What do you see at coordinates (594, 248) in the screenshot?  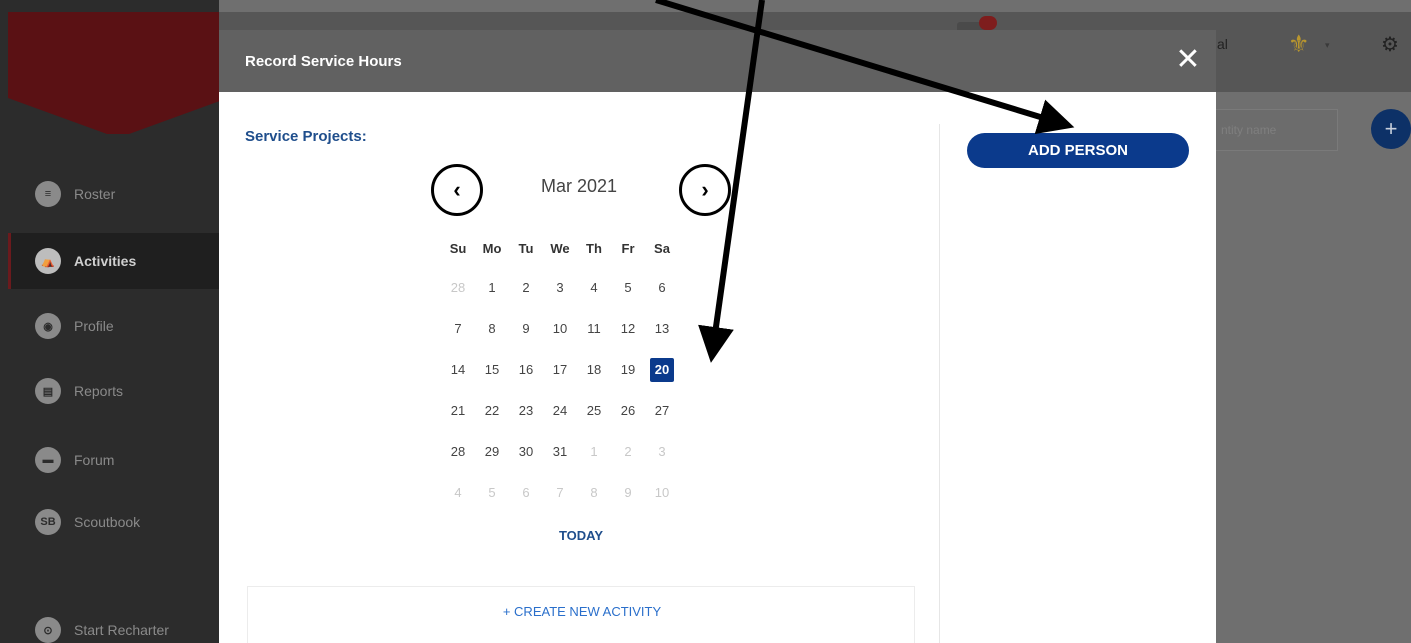 I see `weekday-header: Th` at bounding box center [594, 248].